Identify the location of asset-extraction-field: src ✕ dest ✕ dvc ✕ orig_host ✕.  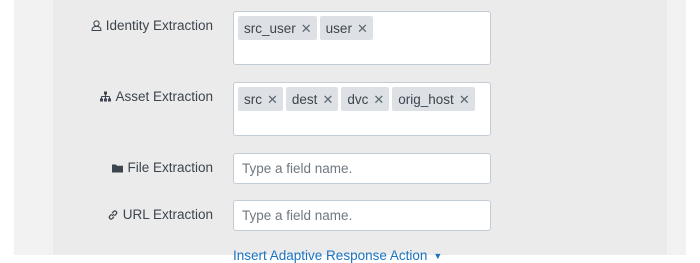
(362, 109).